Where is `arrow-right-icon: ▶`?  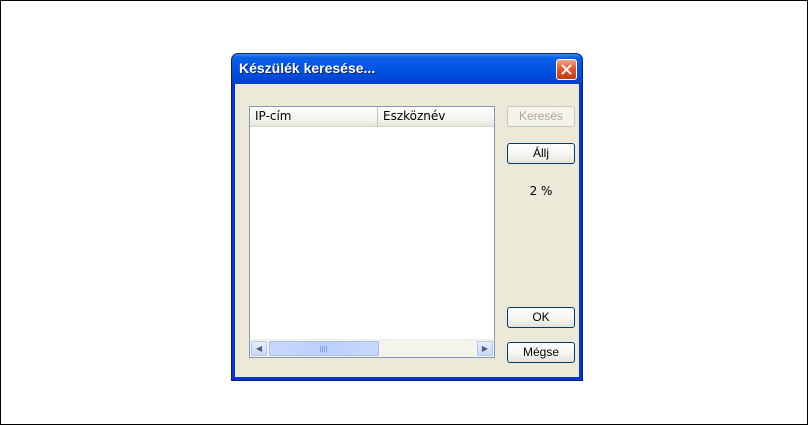 arrow-right-icon: ▶ is located at coordinates (485, 348).